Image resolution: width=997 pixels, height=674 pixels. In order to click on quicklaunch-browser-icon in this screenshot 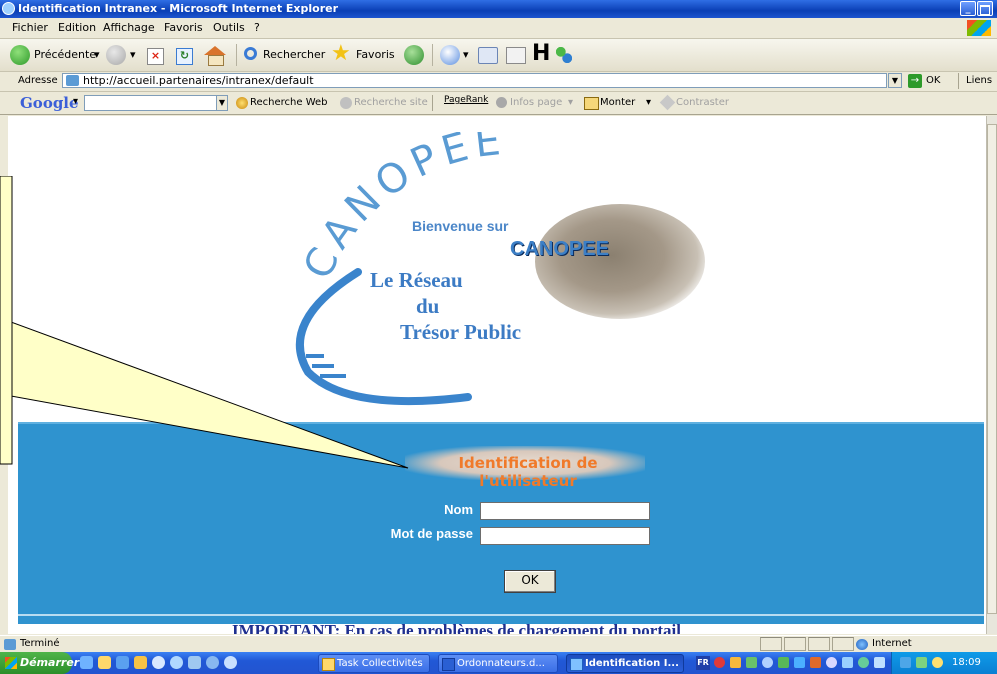, I will do `click(122, 662)`.